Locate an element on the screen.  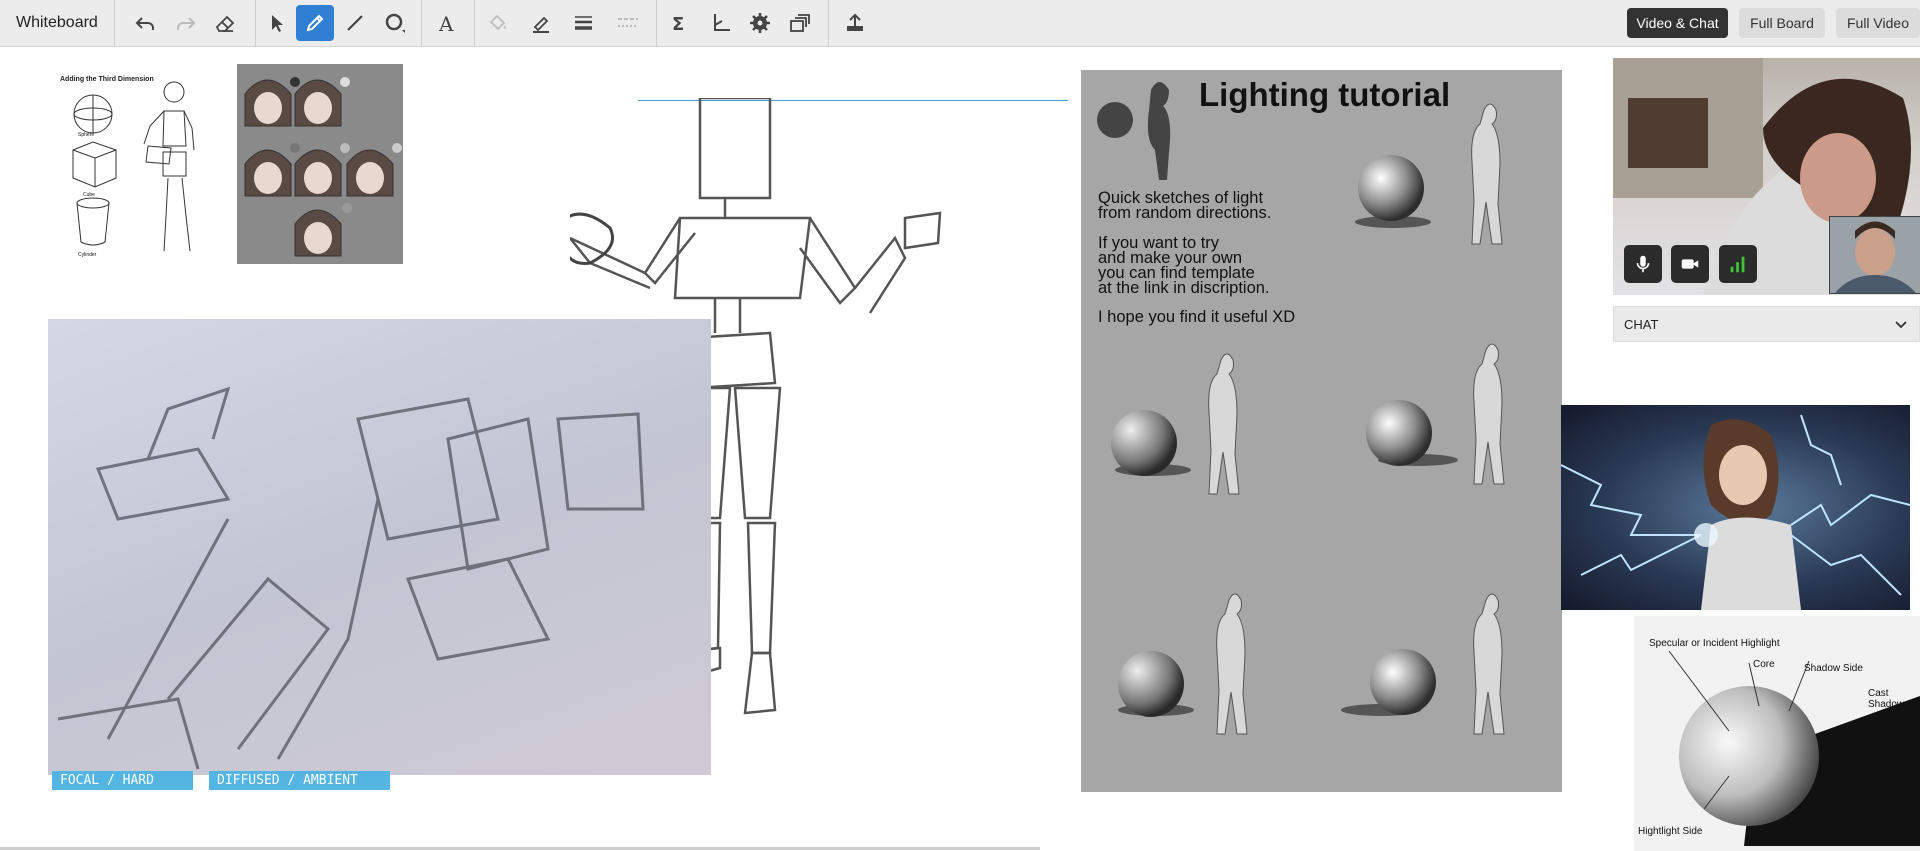
eraser-button is located at coordinates (225, 23).